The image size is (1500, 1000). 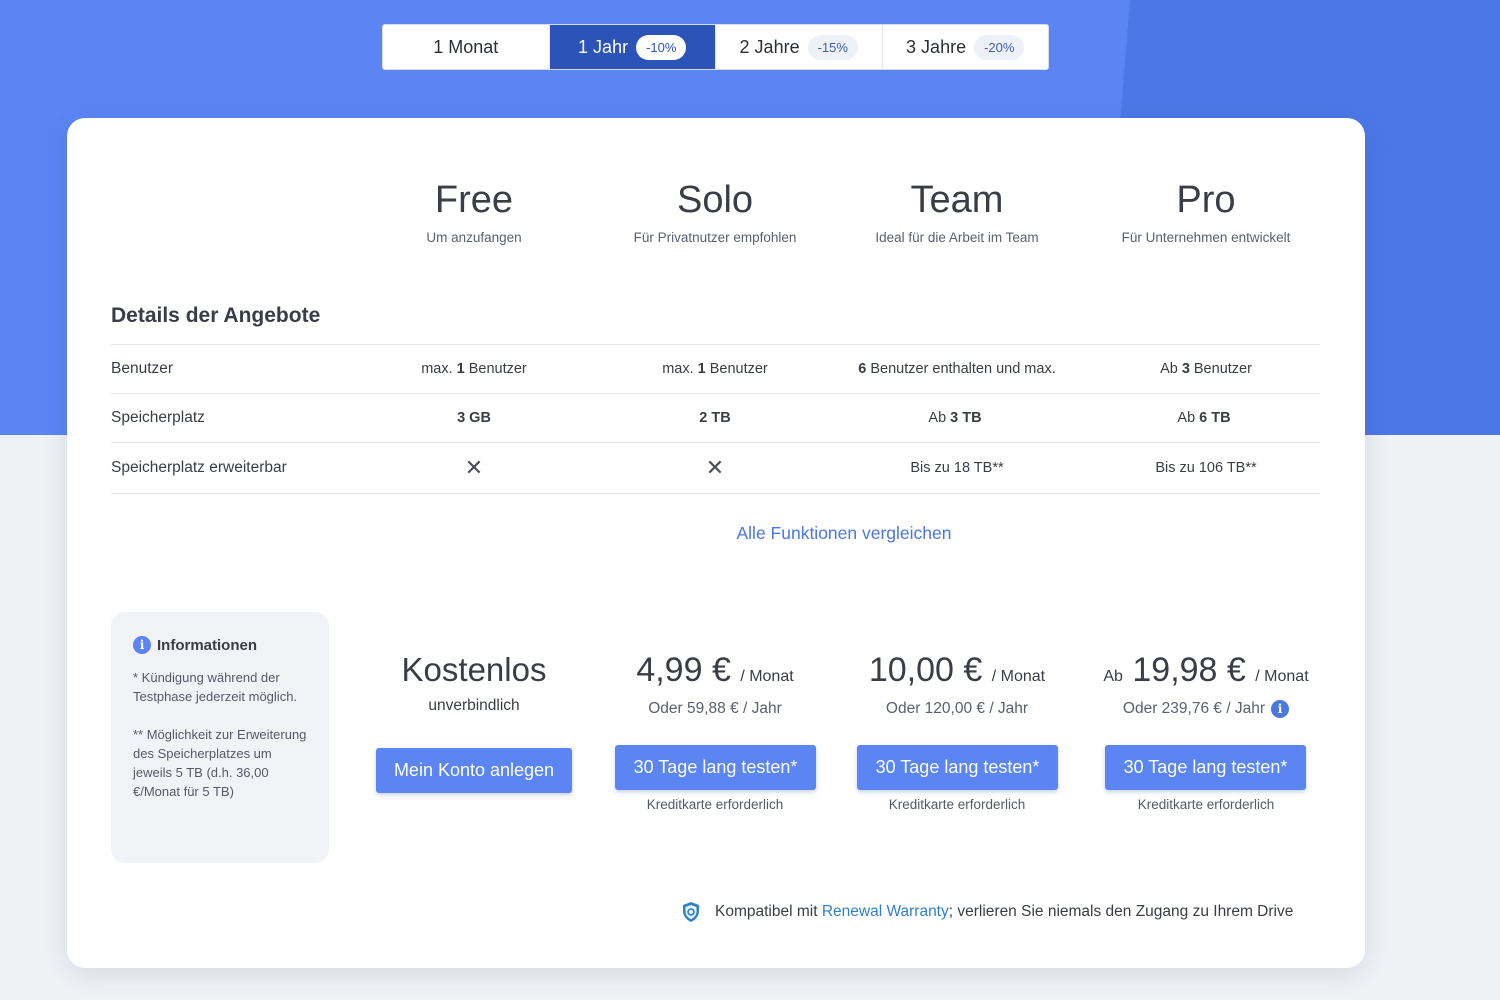 What do you see at coordinates (957, 237) in the screenshot?
I see `plan-subtitle: Ideal für die Arbeit im Team` at bounding box center [957, 237].